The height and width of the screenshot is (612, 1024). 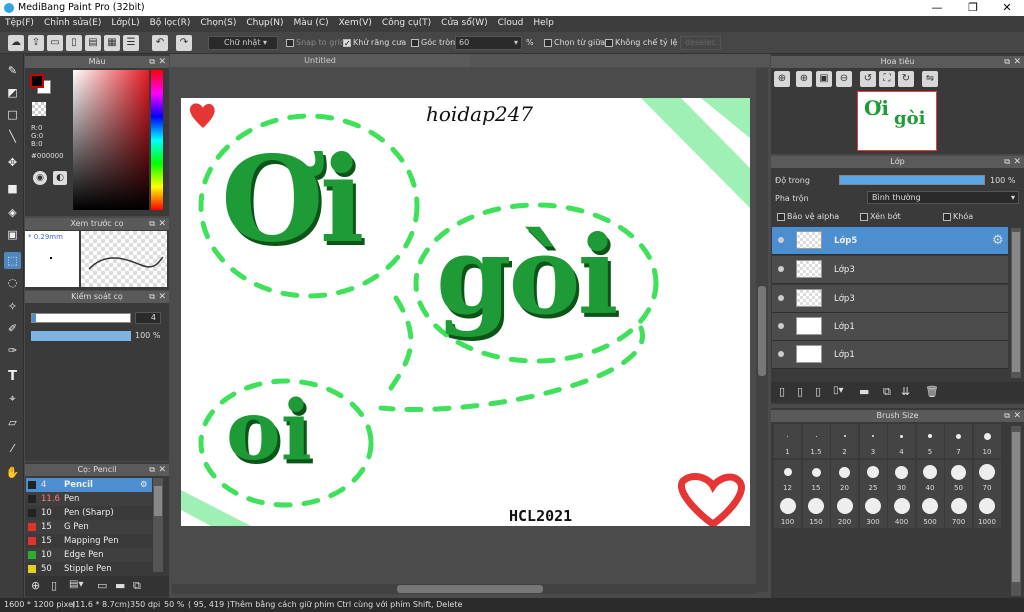 I want to click on menu-view: Xem(V), so click(x=355, y=22).